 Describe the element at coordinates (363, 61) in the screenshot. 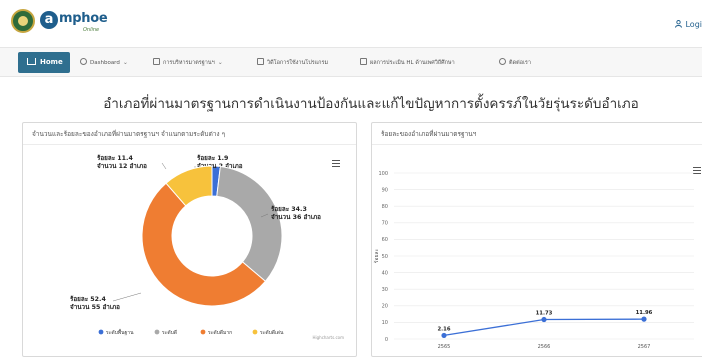

I see `square-icon` at that location.